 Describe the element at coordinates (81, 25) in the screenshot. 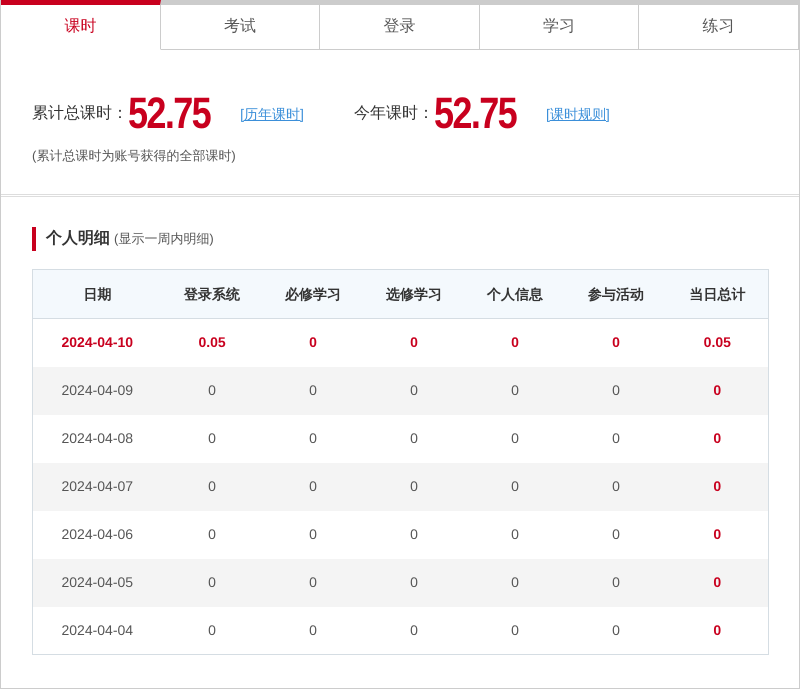

I see `tab: 课时` at that location.